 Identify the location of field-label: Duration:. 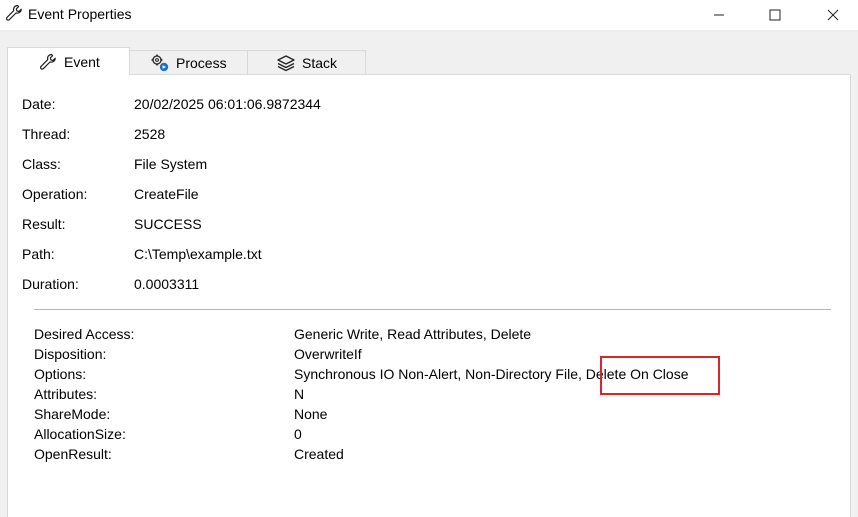
(50, 284).